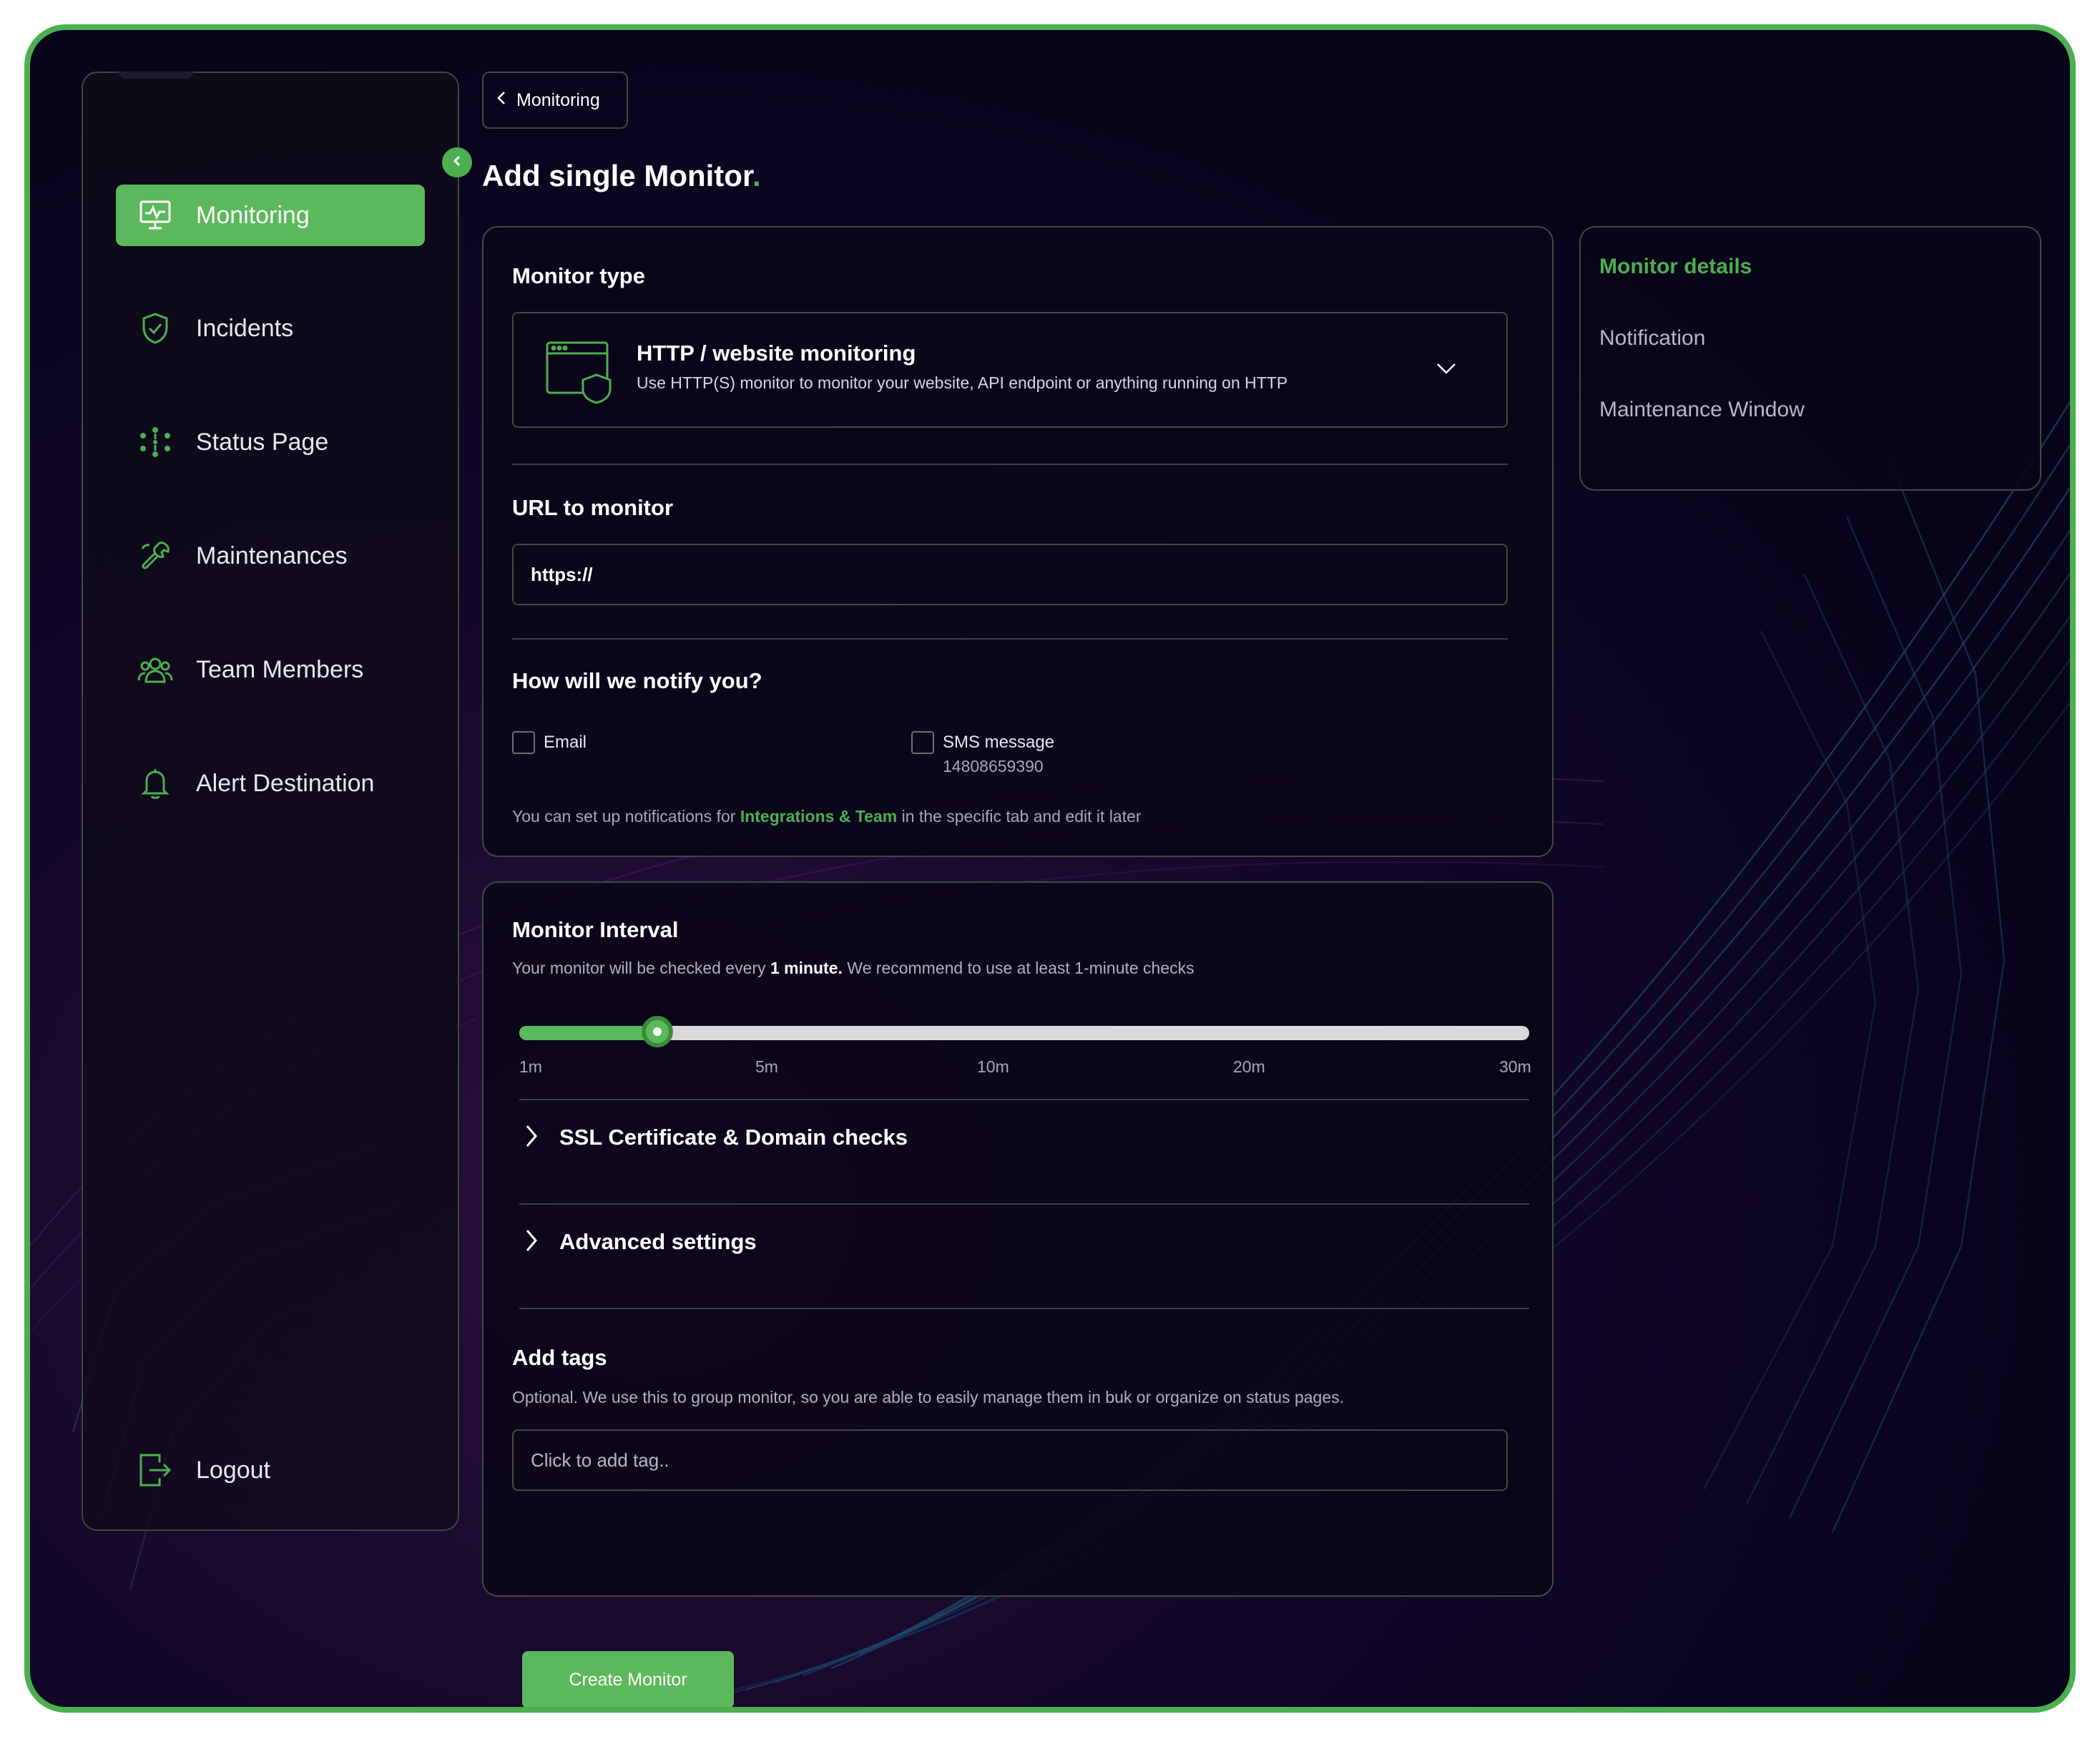  I want to click on tag-input, so click(1010, 1460).